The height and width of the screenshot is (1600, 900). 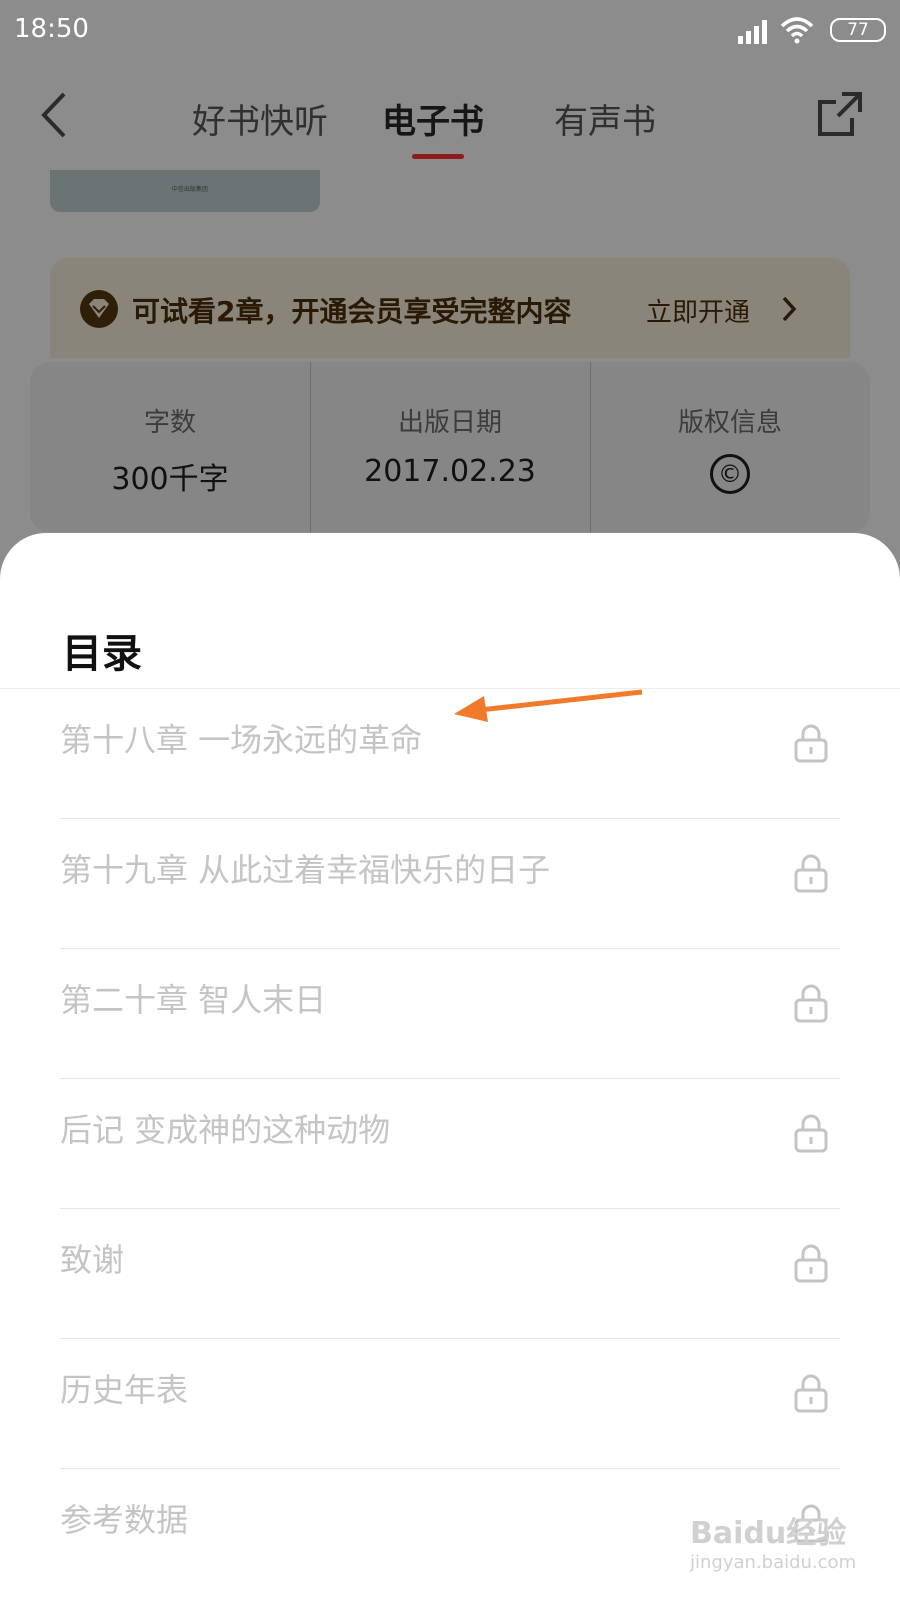 I want to click on chapter-item: 历史年表, so click(x=450, y=1404).